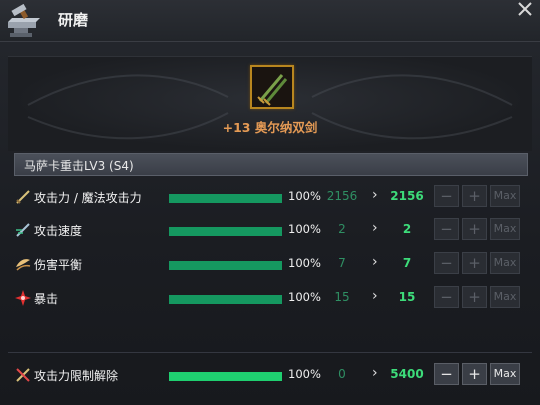 This screenshot has width=540, height=405. Describe the element at coordinates (23, 264) in the screenshot. I see `wing-icon` at that location.